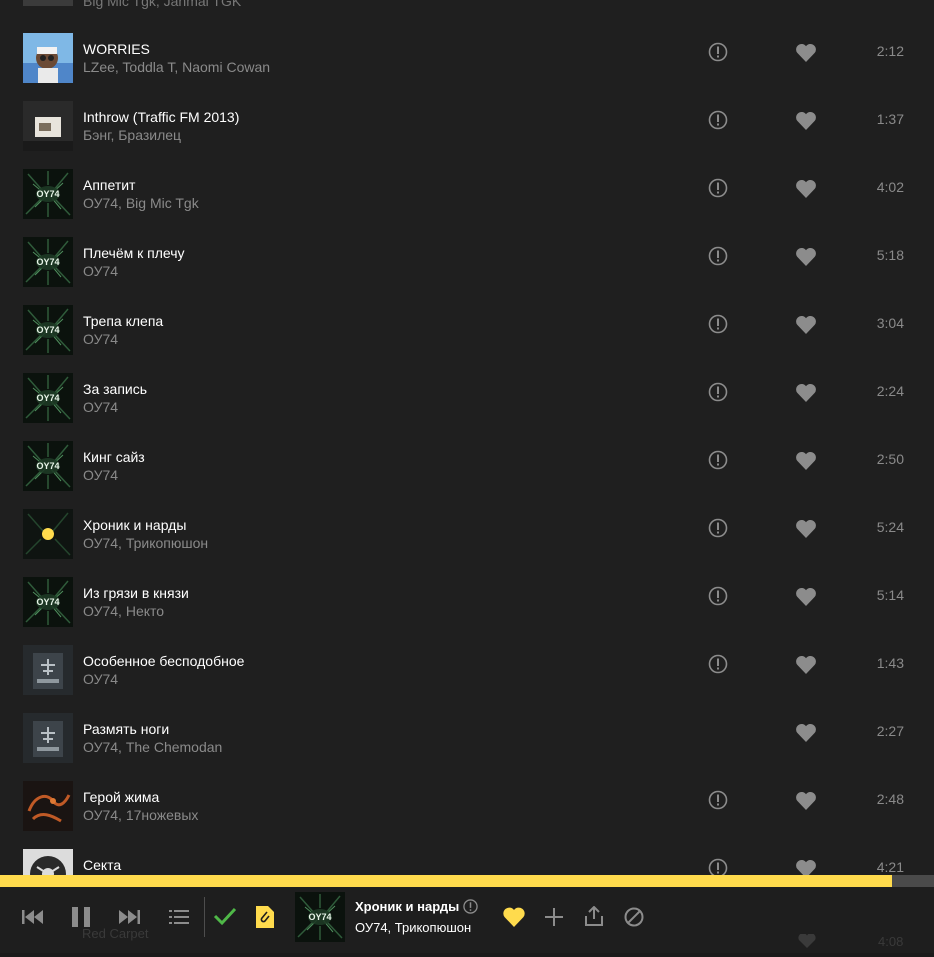  I want to click on track-title: Аппетит, so click(109, 185).